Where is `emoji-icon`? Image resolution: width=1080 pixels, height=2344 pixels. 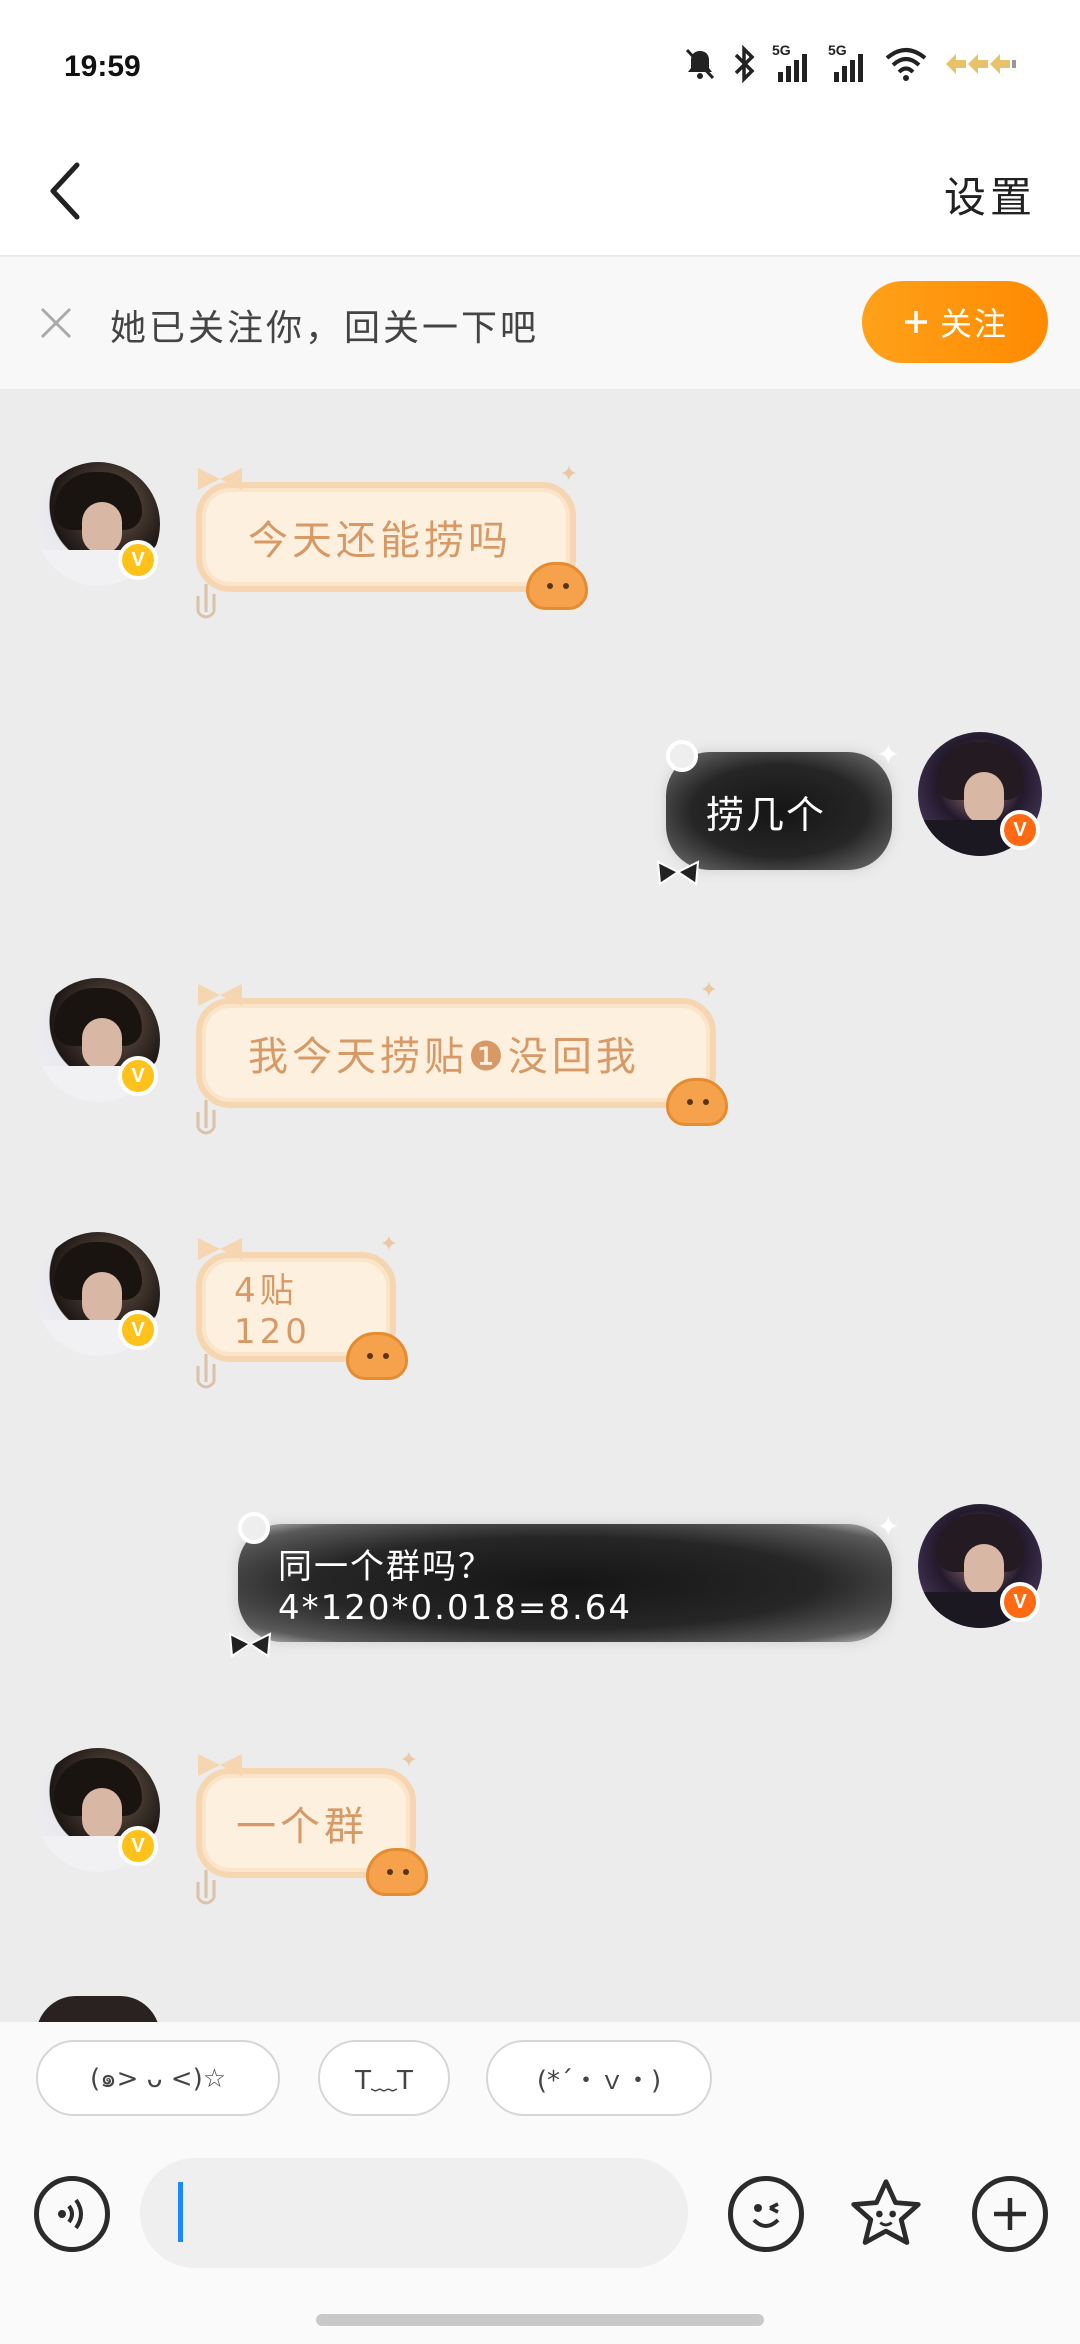 emoji-icon is located at coordinates (766, 2215).